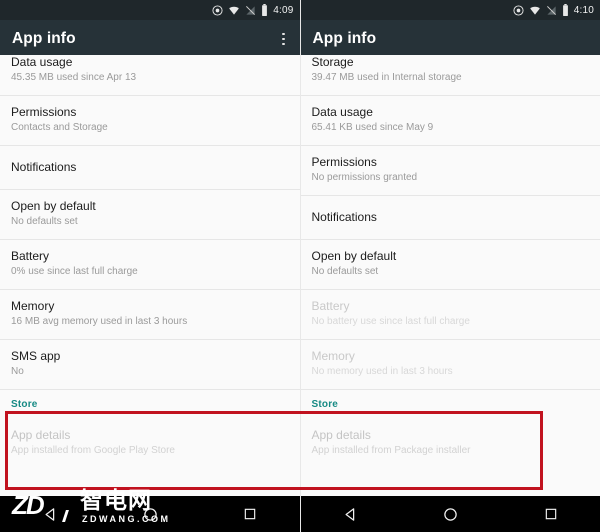 This screenshot has height=532, width=600. I want to click on settings-row-subtitle: 0% use since last full charge, so click(74, 271).